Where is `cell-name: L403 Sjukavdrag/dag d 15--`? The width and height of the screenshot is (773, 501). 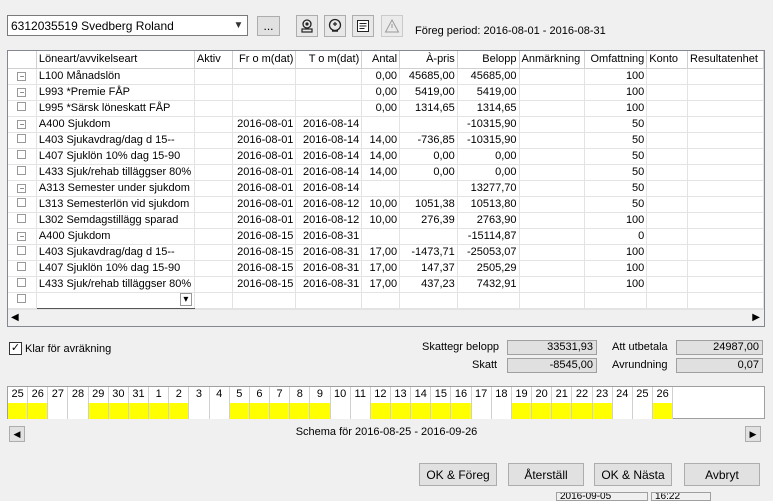 cell-name: L403 Sjukavdrag/dag d 15-- is located at coordinates (115, 140).